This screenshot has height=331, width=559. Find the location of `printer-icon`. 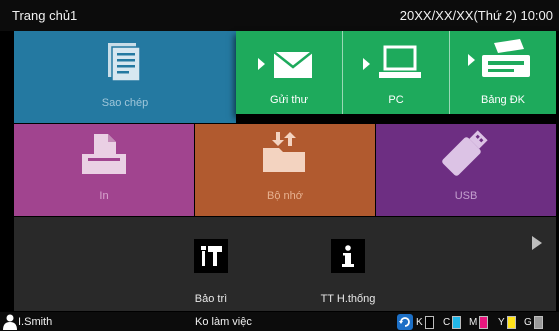

printer-icon is located at coordinates (104, 154).